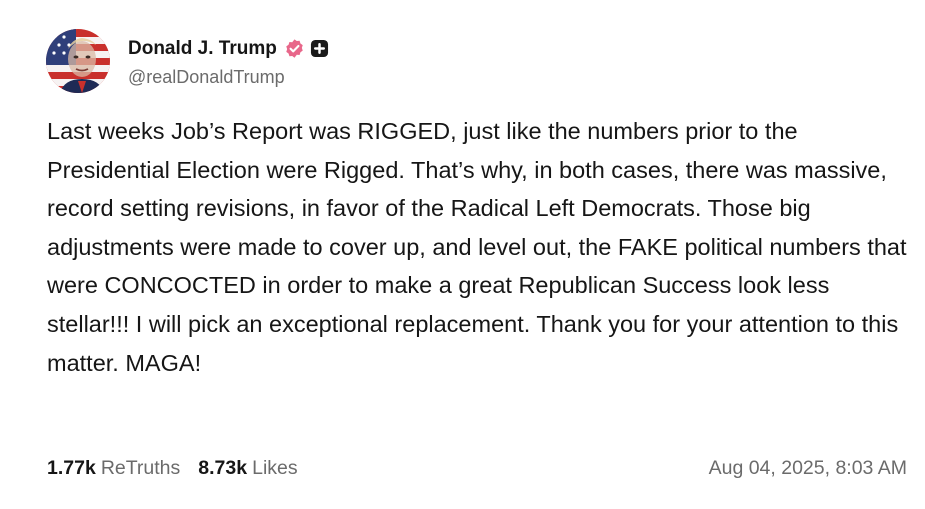  What do you see at coordinates (808, 468) in the screenshot?
I see `post-timestamp: Aug 04, 2025, 8:03 AM` at bounding box center [808, 468].